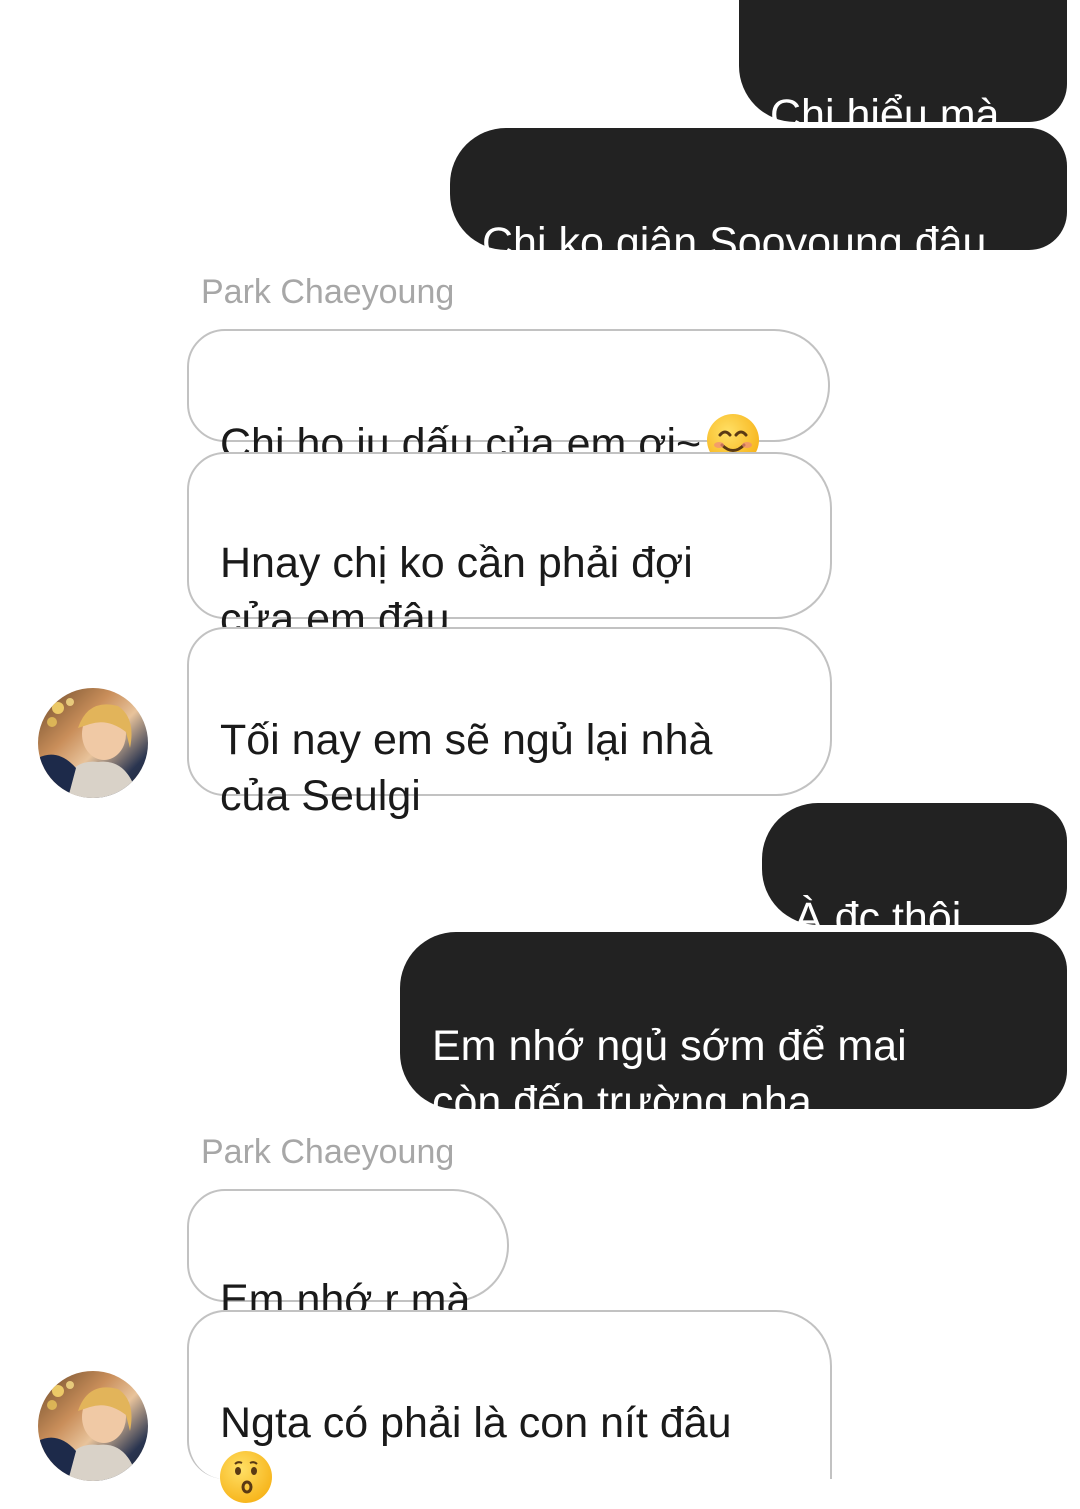  Describe the element at coordinates (758, 197) in the screenshot. I see `outgoing-message: Chị ko giận Sooyoung đâu` at that location.